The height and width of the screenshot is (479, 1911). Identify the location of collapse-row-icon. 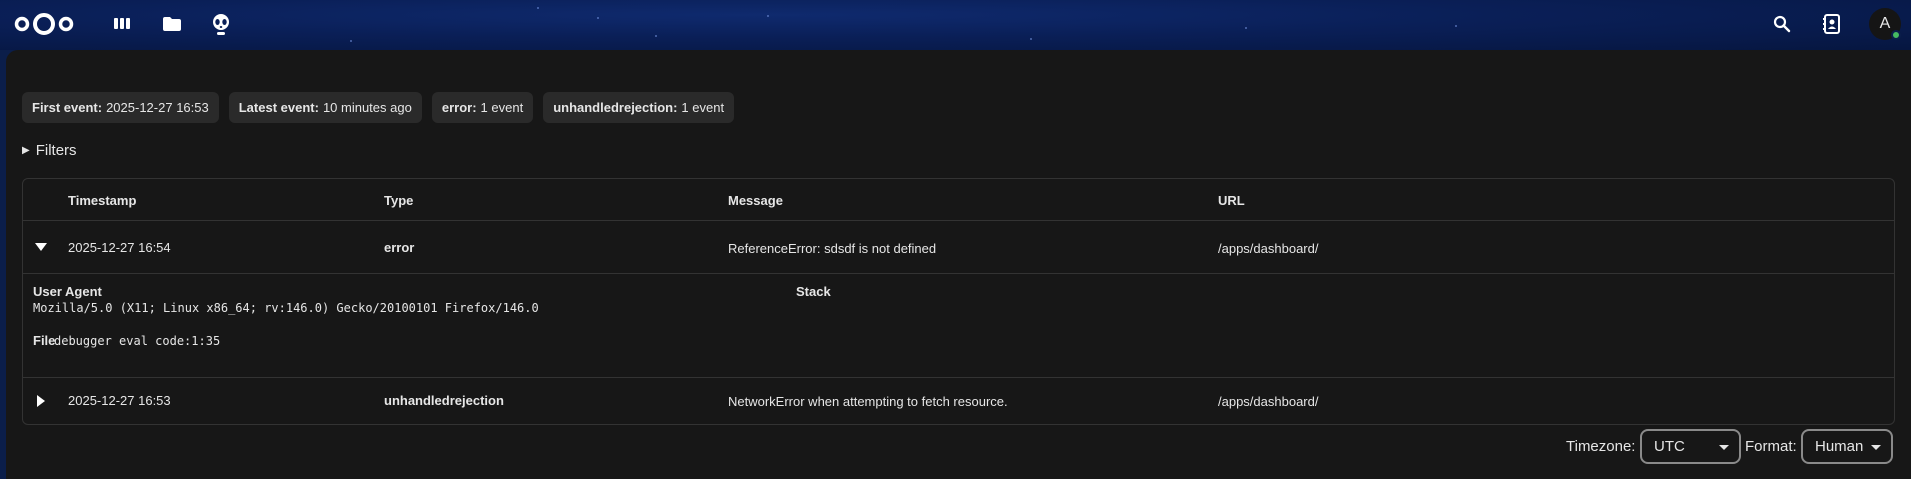
(41, 247).